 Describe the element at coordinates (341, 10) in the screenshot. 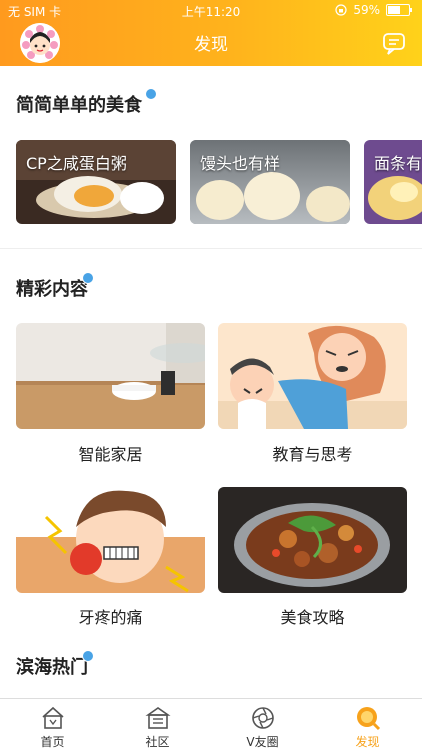

I see `orientation-lock-icon` at that location.